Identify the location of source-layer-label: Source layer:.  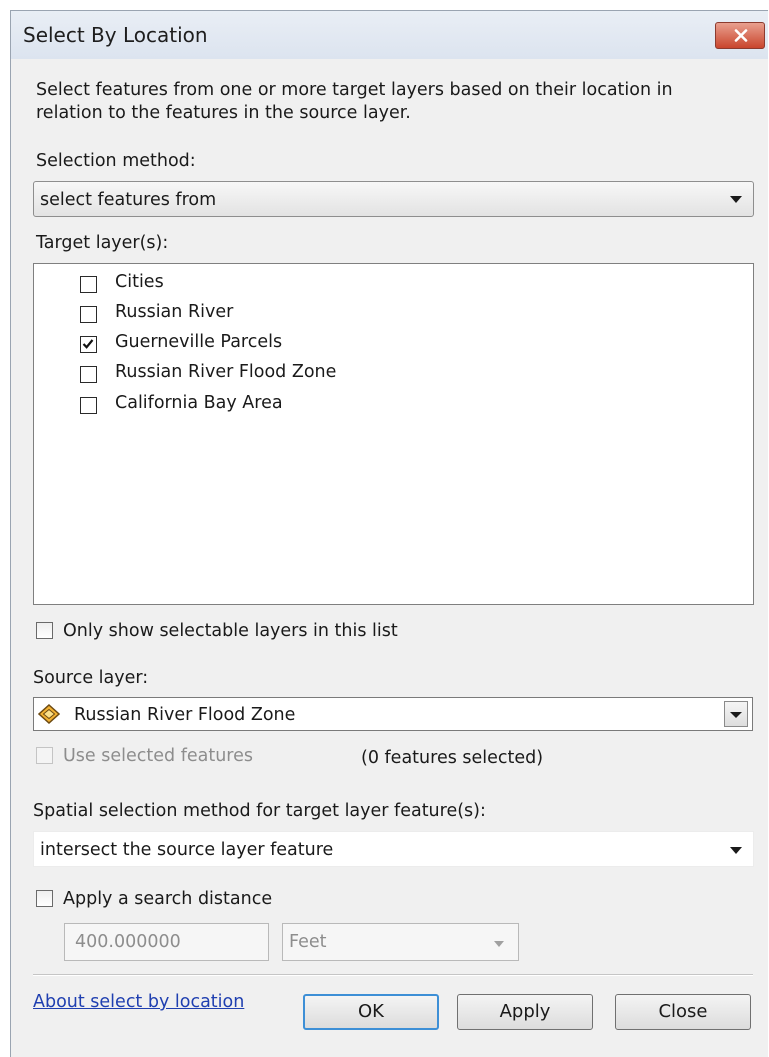
(91, 678).